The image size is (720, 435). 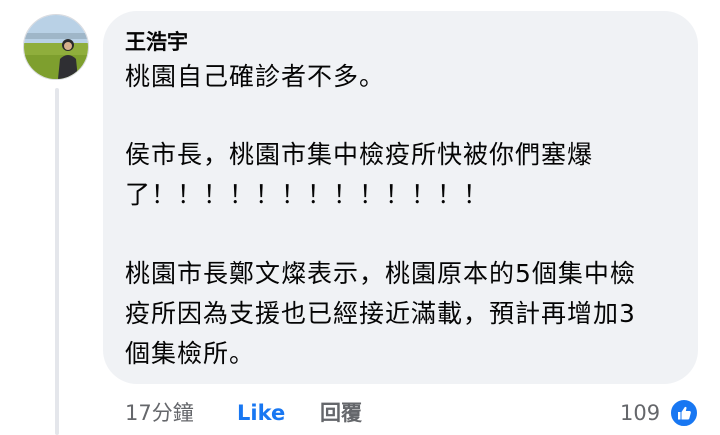 I want to click on thumbs-up-icon, so click(x=684, y=413).